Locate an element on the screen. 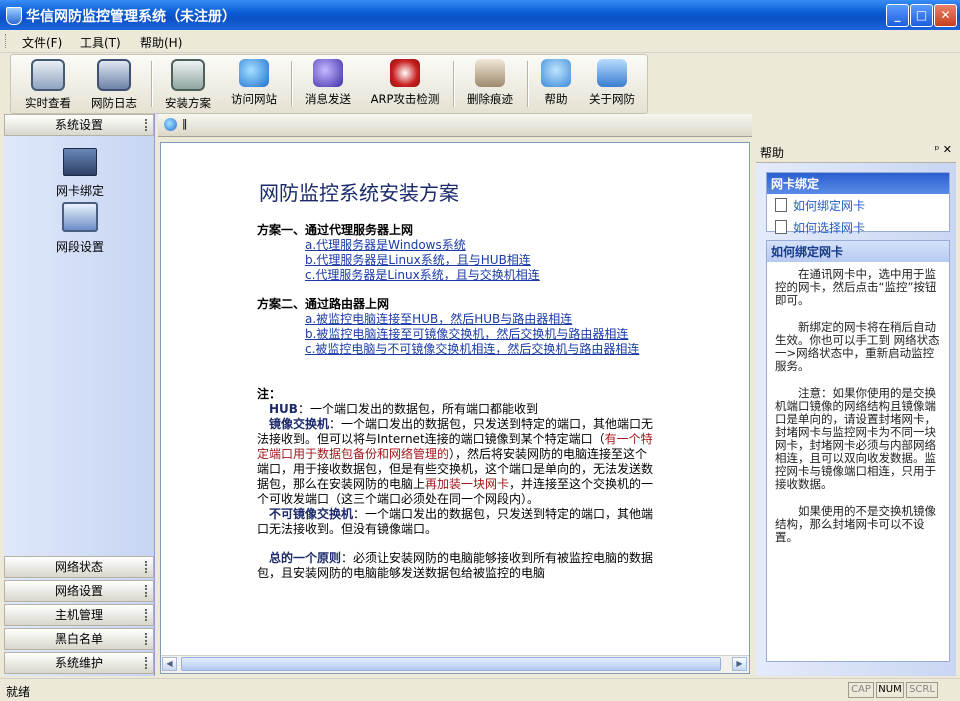  panel-system-maintenance-label: 系统维护 is located at coordinates (78, 663).